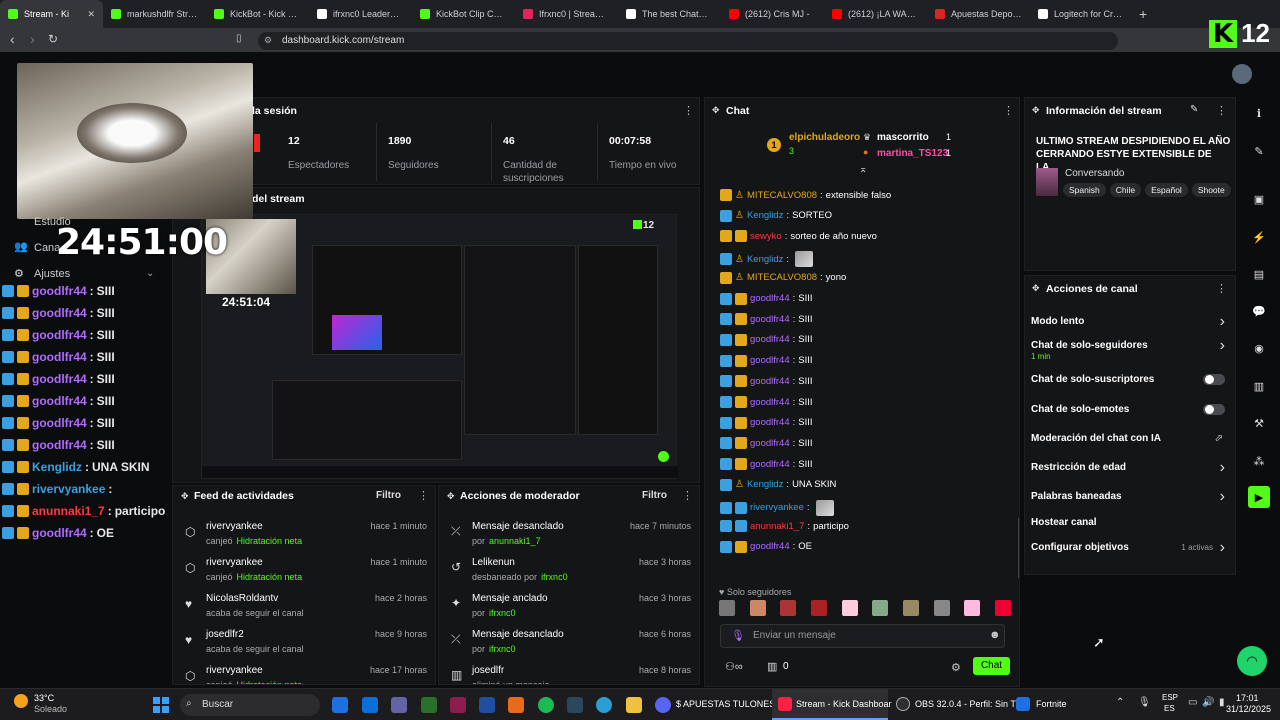 This screenshot has width=1280, height=720. I want to click on channel-action-item: Restricción de edad ›, so click(1130, 471).